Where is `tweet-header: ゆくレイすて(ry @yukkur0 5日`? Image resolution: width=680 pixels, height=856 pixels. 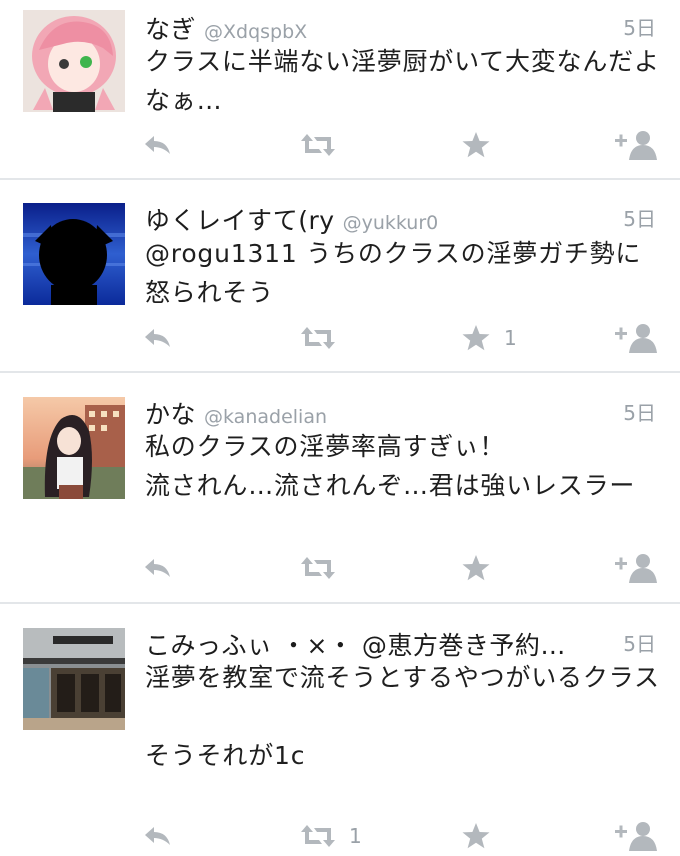
tweet-header: ゆくレイすて(ry @yukkur0 5日 is located at coordinates (400, 218).